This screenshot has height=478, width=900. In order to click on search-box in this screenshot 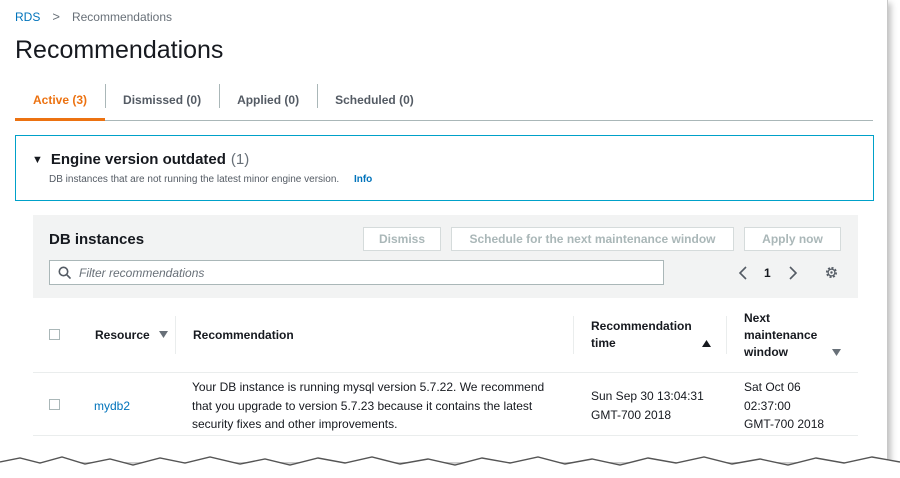, I will do `click(356, 272)`.